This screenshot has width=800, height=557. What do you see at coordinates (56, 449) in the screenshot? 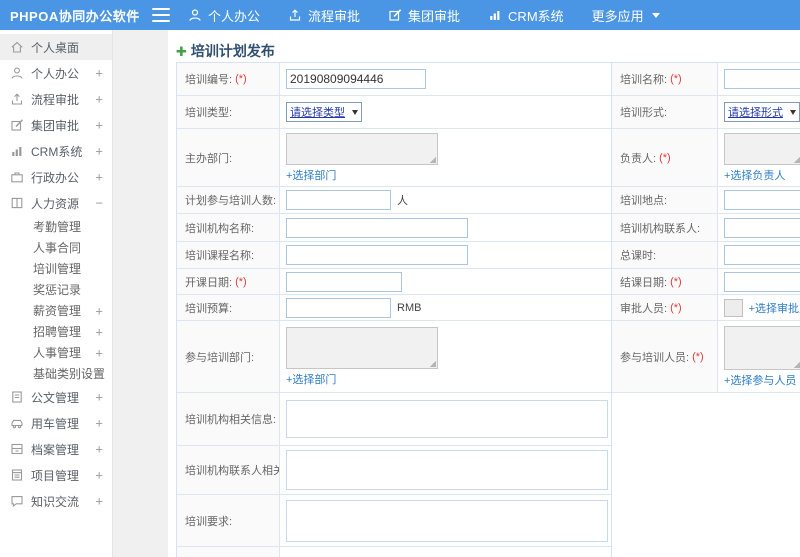
I see `sidebar-item-archive-management: 档案管理 +` at bounding box center [56, 449].